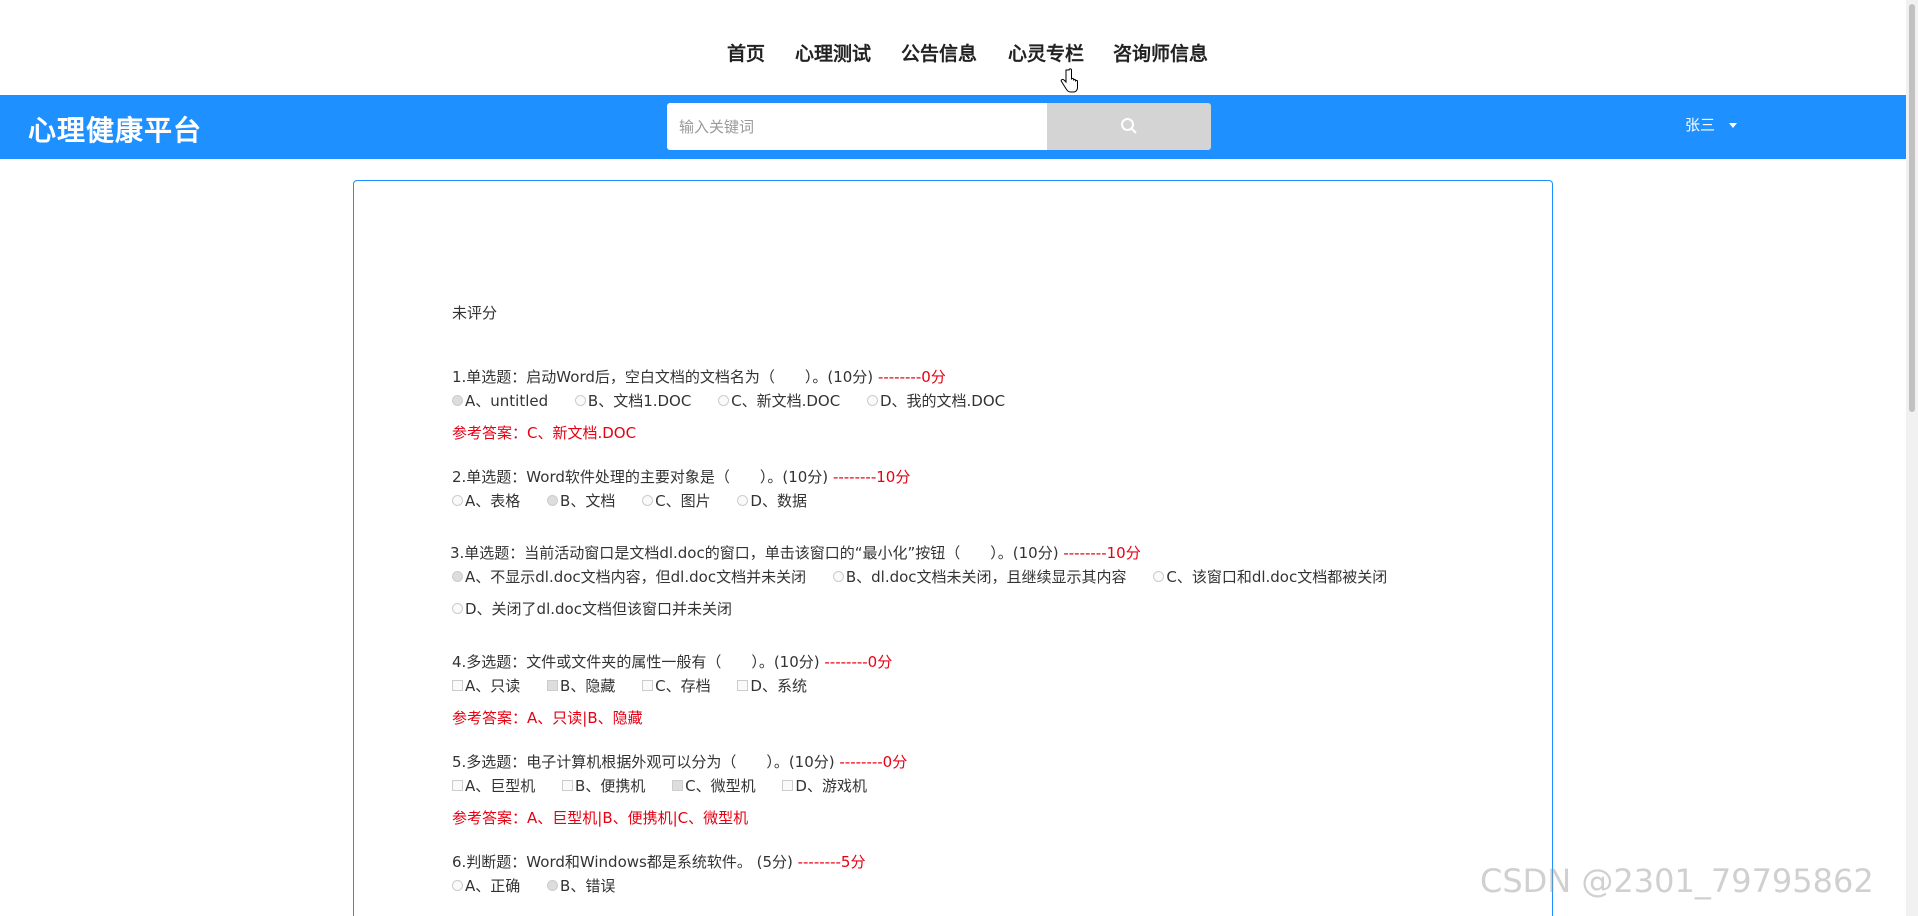 Image resolution: width=1918 pixels, height=916 pixels. I want to click on option-label: C、微型机, so click(720, 786).